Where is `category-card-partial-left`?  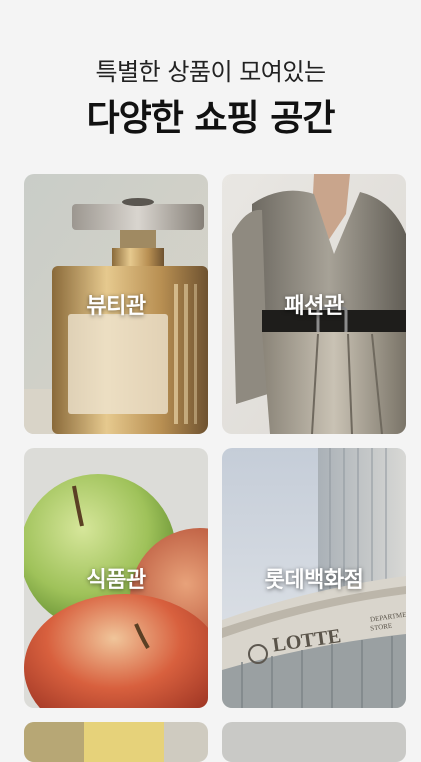
category-card-partial-left is located at coordinates (116, 742).